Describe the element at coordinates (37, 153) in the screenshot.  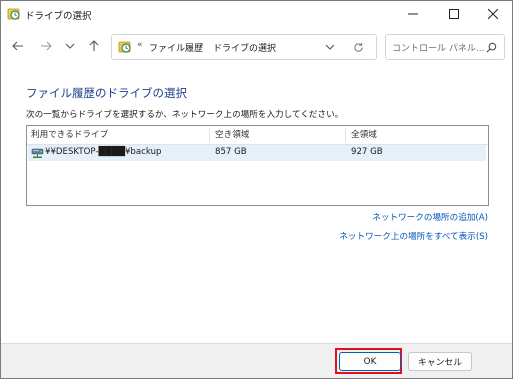
I see `network-drive-icon` at that location.